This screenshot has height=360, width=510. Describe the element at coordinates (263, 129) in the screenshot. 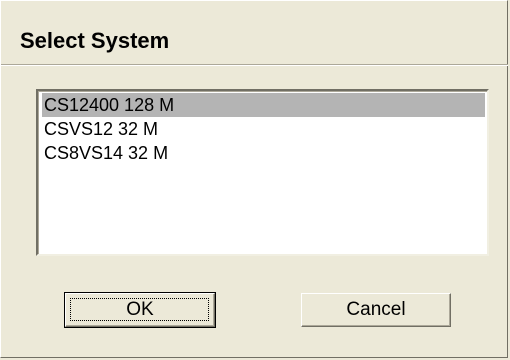

I see `list-item: CSVS12 32 M` at that location.